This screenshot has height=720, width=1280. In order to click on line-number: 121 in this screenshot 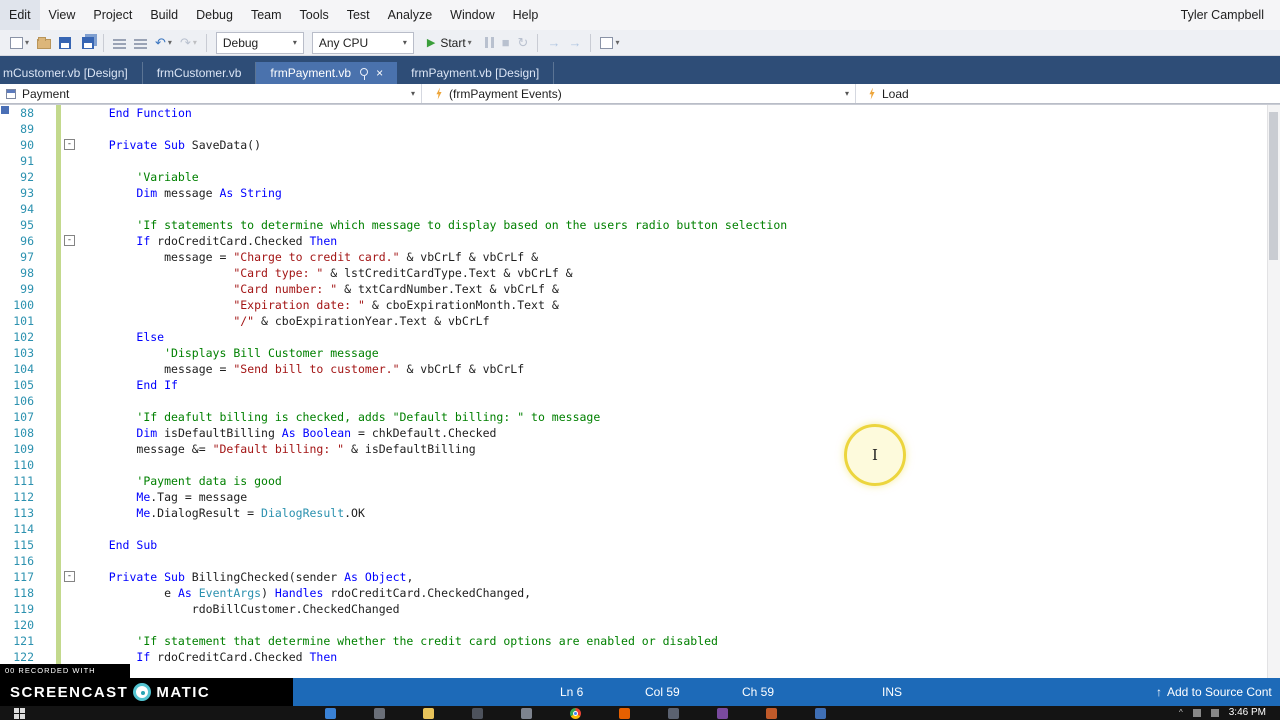, I will do `click(20, 641)`.